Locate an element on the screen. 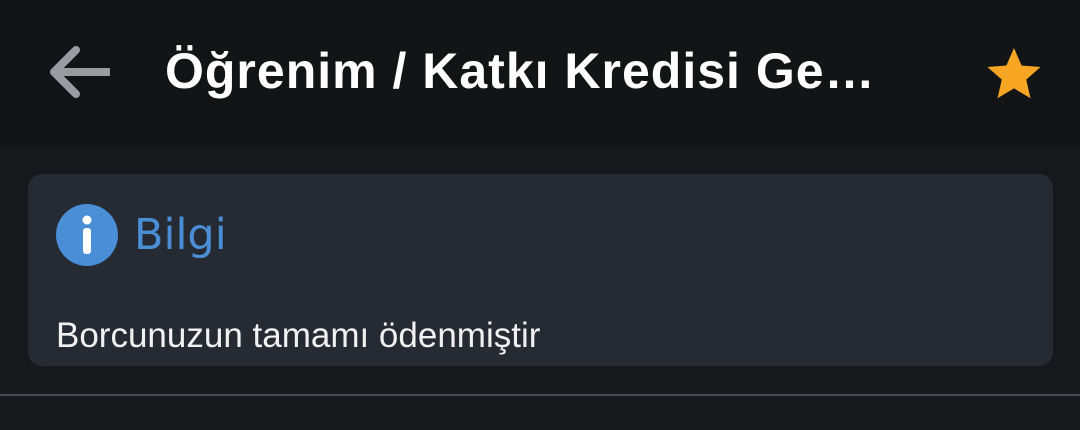  info-icon is located at coordinates (87, 235).